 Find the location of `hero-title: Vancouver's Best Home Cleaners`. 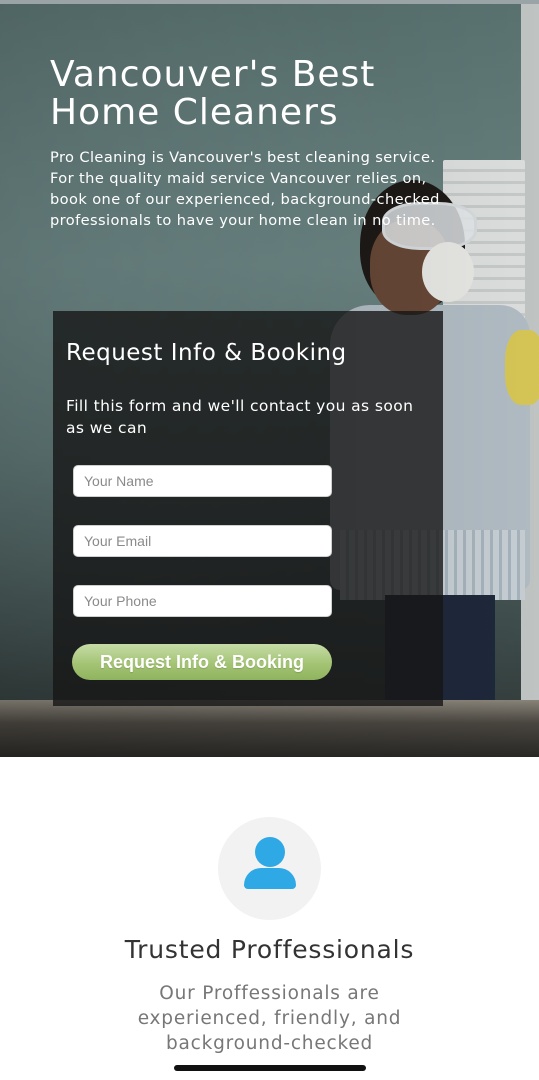

hero-title: Vancouver's Best Home Cleaners is located at coordinates (213, 93).